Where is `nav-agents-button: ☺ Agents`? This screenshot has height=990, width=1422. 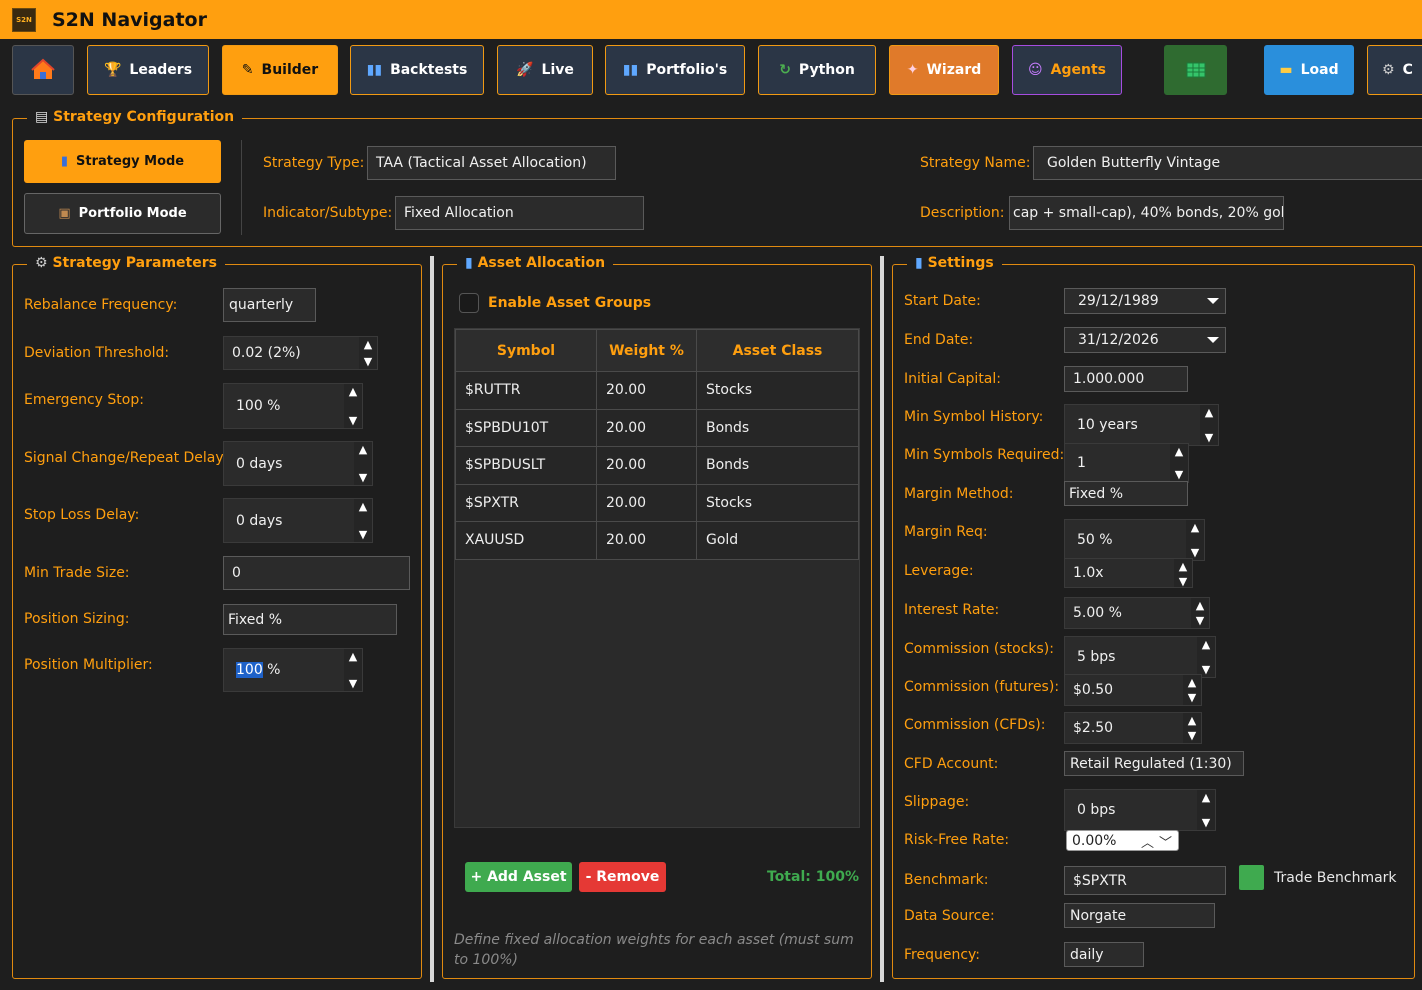
nav-agents-button: ☺ Agents is located at coordinates (1067, 70).